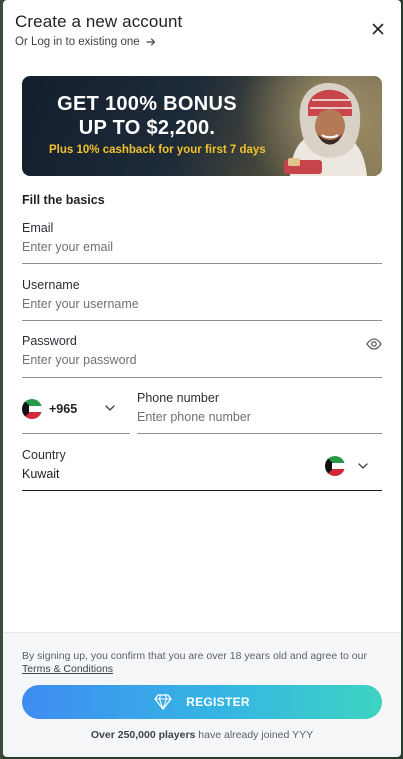  What do you see at coordinates (99, 21) in the screenshot?
I see `modal-title: Create a new account` at bounding box center [99, 21].